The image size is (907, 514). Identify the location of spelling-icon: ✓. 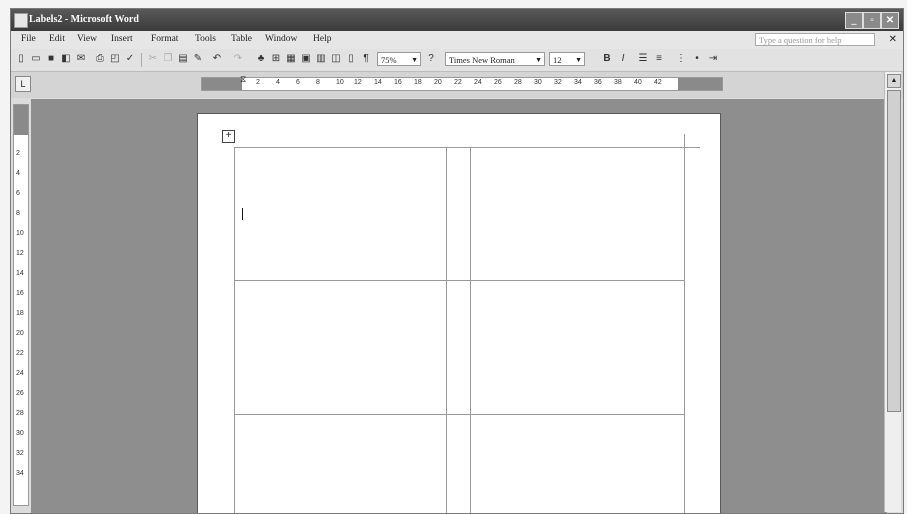
(130, 59).